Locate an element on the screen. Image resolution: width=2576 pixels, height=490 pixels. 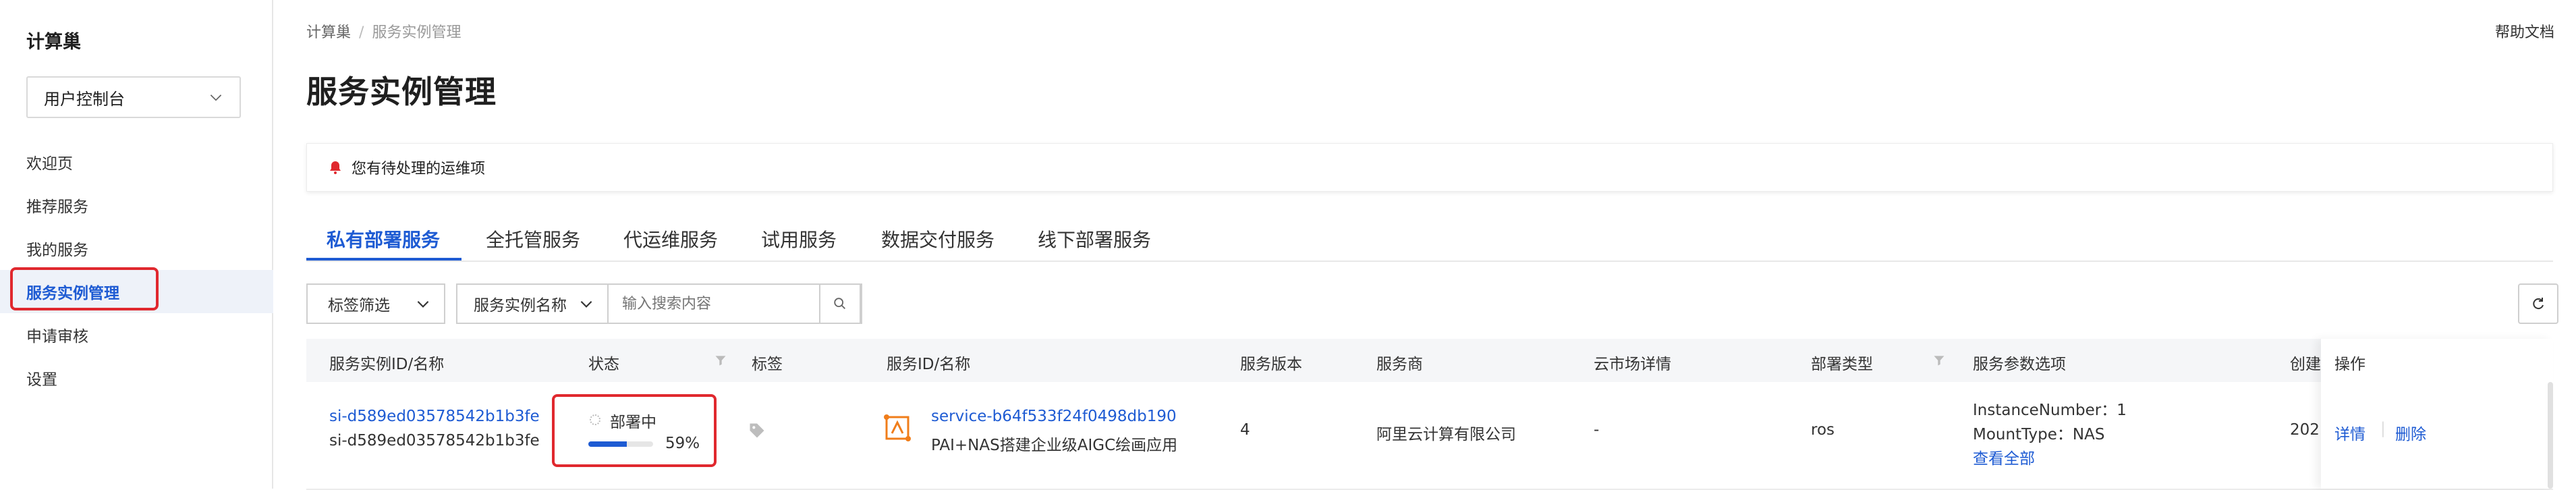
tab-private: 私有部署服务 is located at coordinates (383, 238).